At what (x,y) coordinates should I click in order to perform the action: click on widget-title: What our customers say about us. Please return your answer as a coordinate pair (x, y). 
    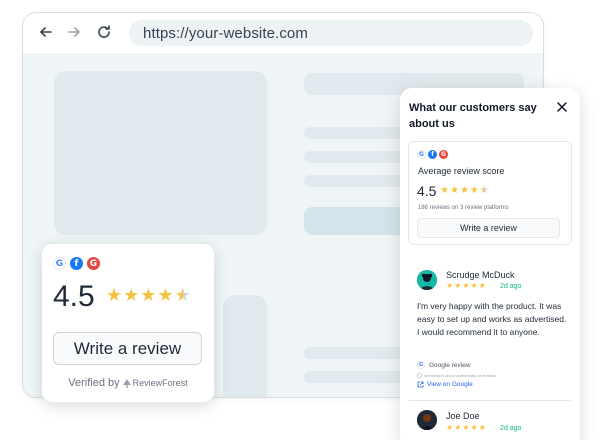
    Looking at the image, I should click on (473, 116).